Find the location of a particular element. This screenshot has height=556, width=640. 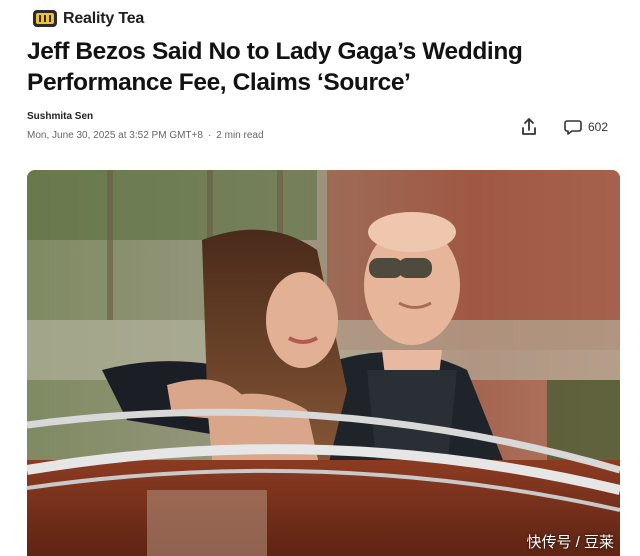

watermark-text: 快传号 / 豆莱 is located at coordinates (570, 542).